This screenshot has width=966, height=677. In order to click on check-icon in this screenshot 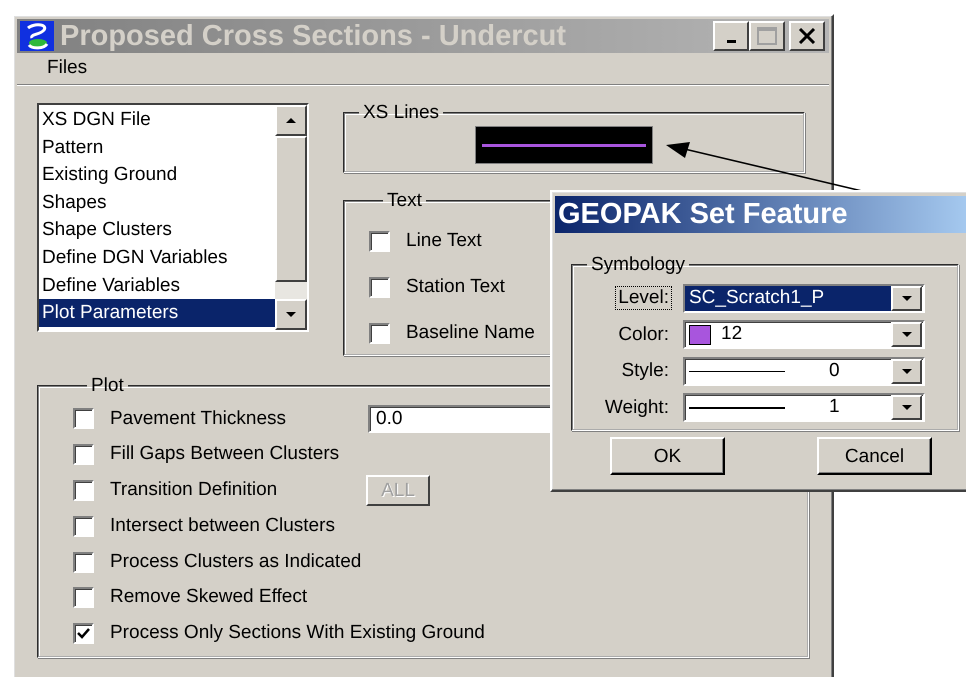, I will do `click(83, 634)`.